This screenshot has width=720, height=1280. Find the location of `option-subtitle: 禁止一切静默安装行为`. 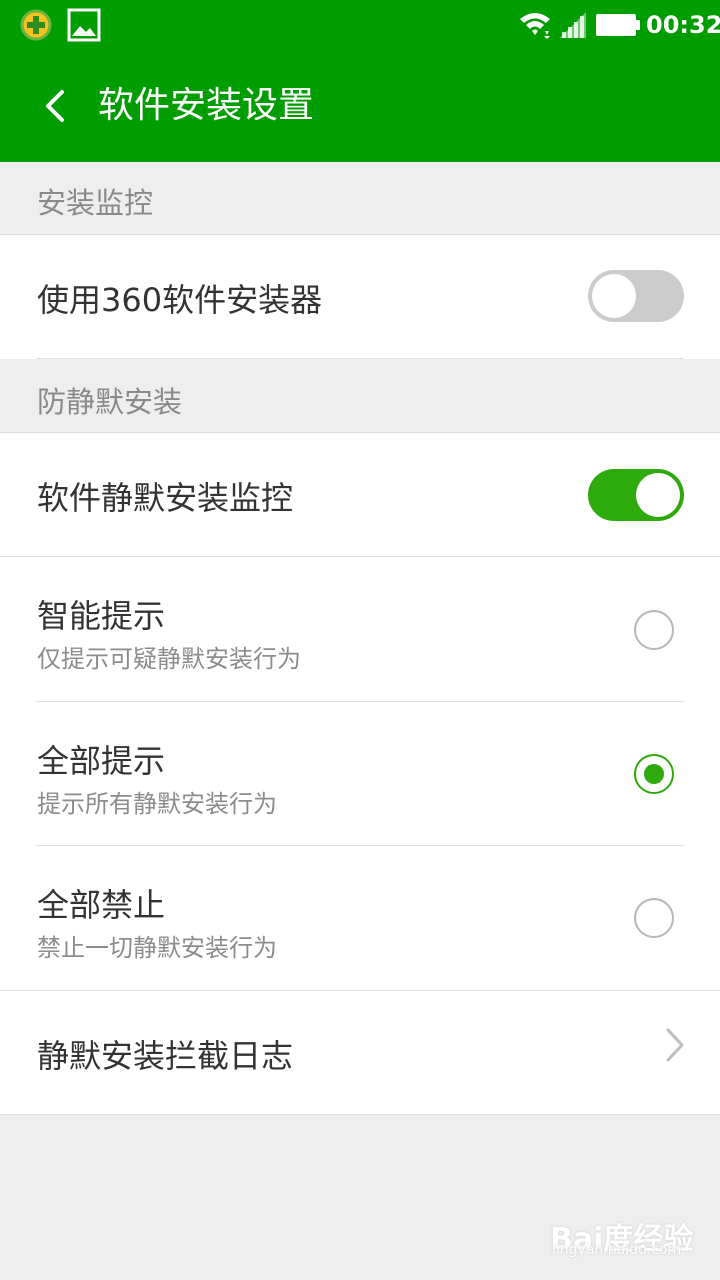

option-subtitle: 禁止一切静默安装行为 is located at coordinates (157, 948).